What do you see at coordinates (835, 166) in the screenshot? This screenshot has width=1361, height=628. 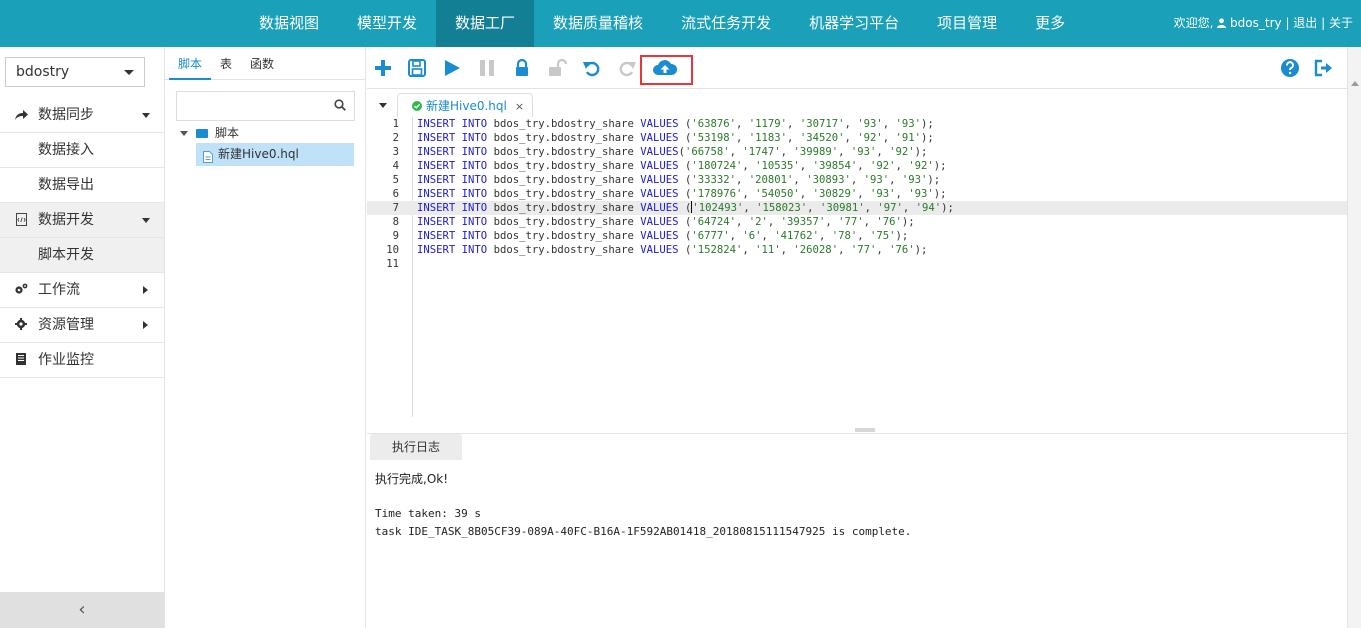 I see `sql-string-value: '39854'` at bounding box center [835, 166].